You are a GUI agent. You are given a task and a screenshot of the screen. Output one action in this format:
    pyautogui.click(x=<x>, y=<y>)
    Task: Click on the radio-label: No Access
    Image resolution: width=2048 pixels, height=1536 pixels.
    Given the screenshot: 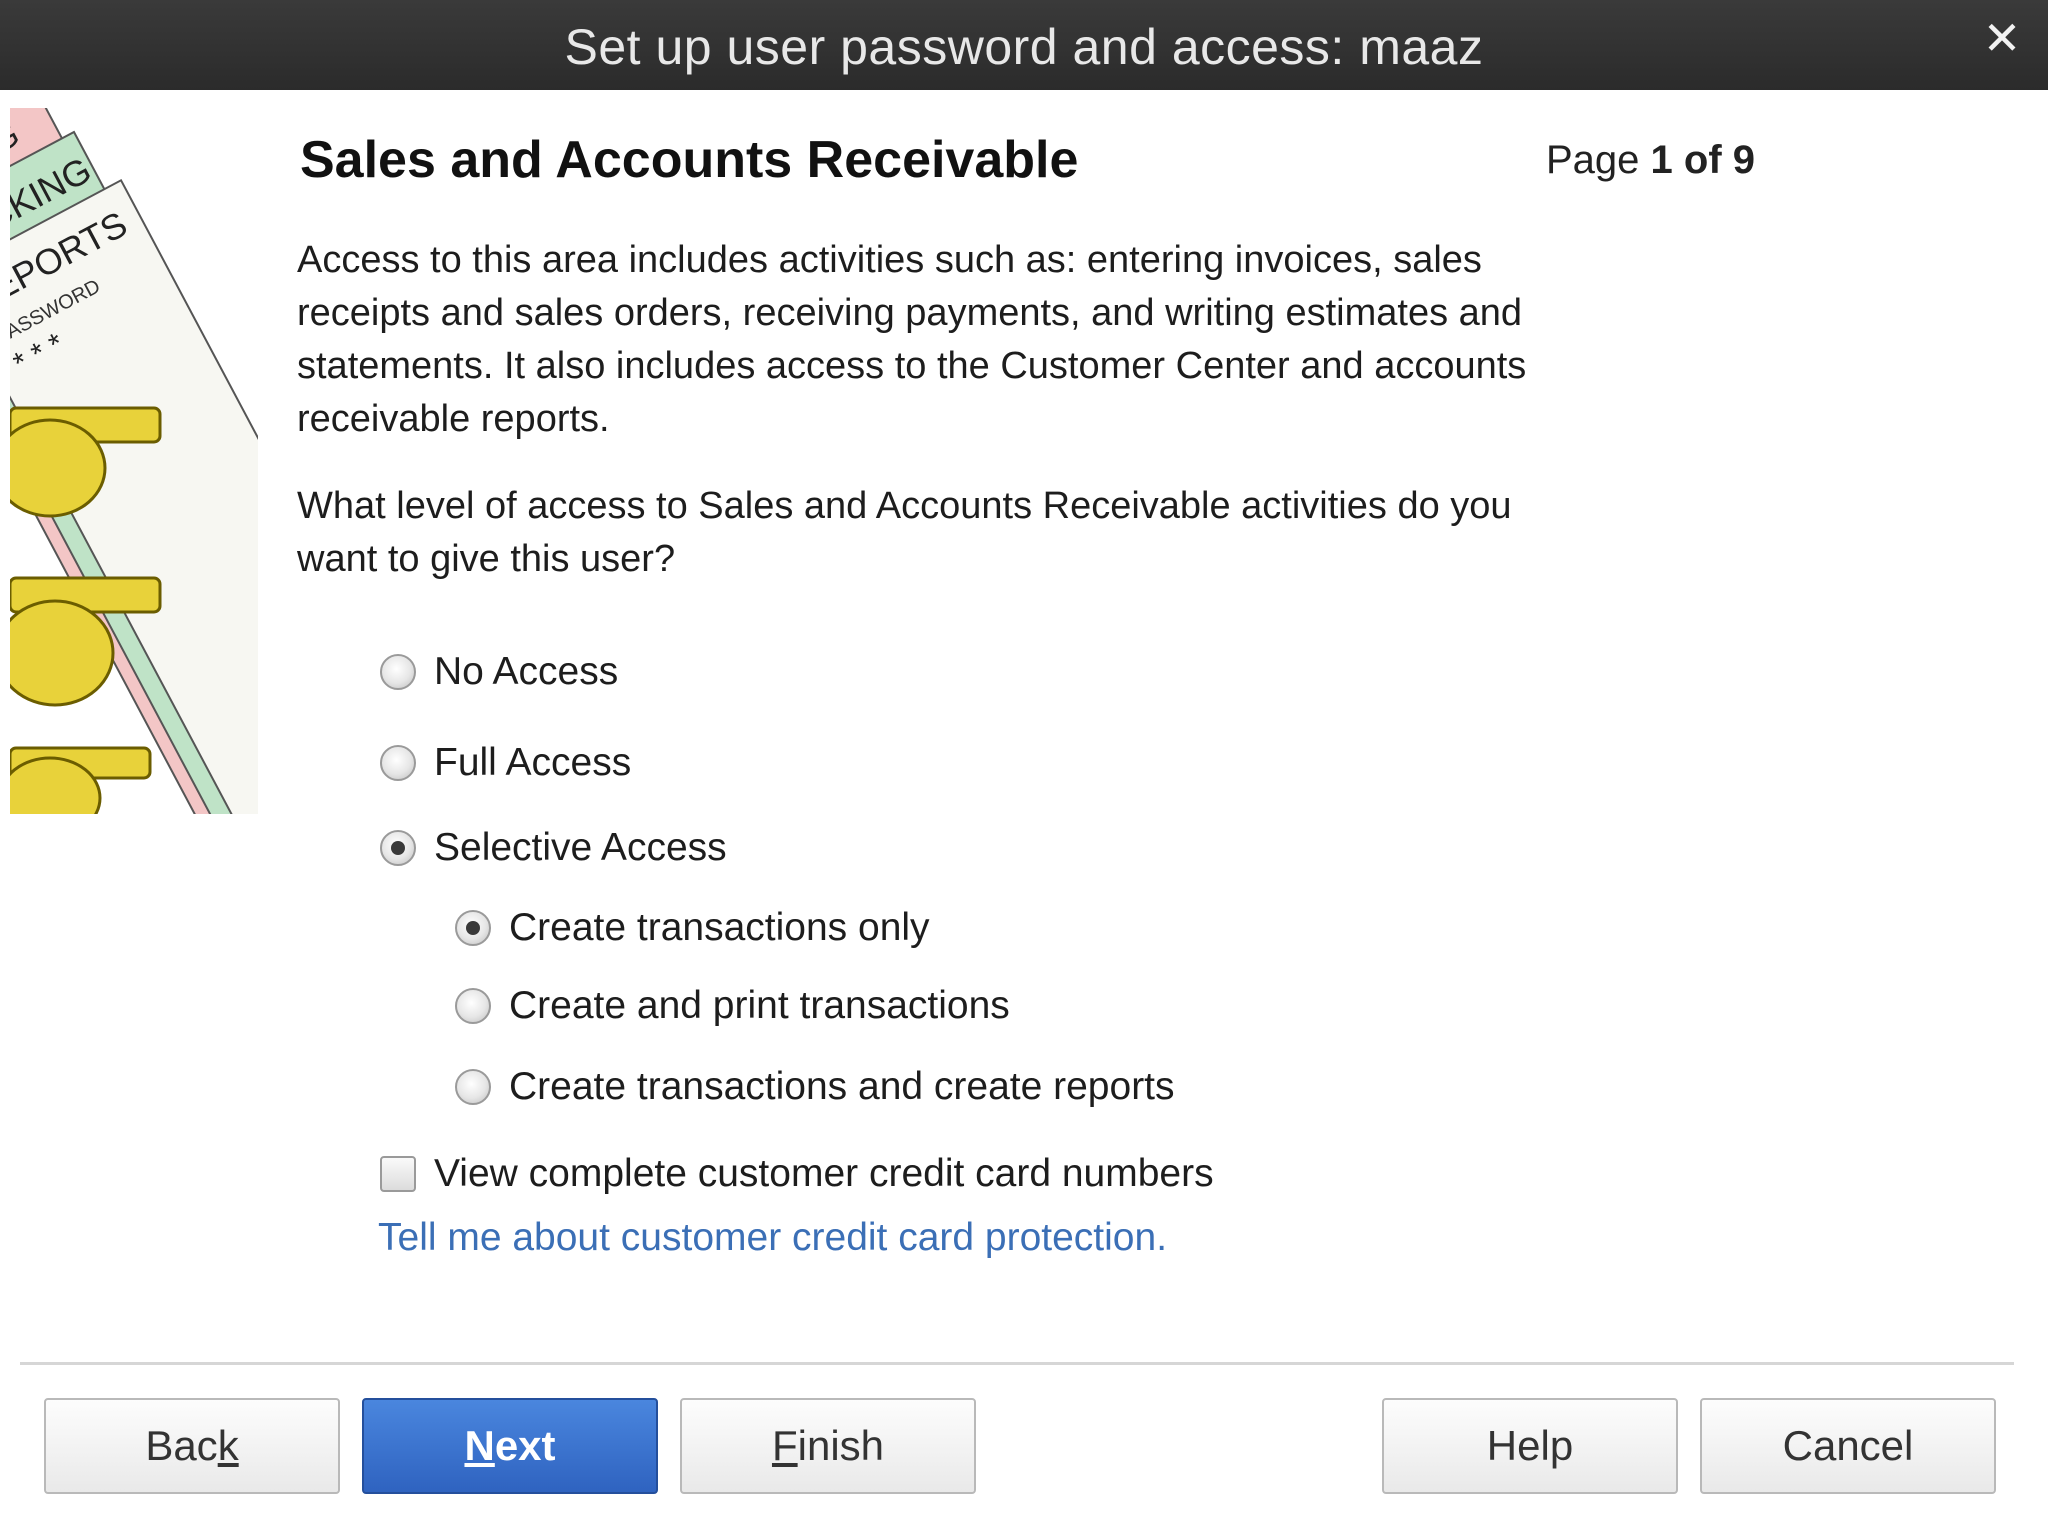 What is the action you would take?
    pyautogui.click(x=526, y=671)
    